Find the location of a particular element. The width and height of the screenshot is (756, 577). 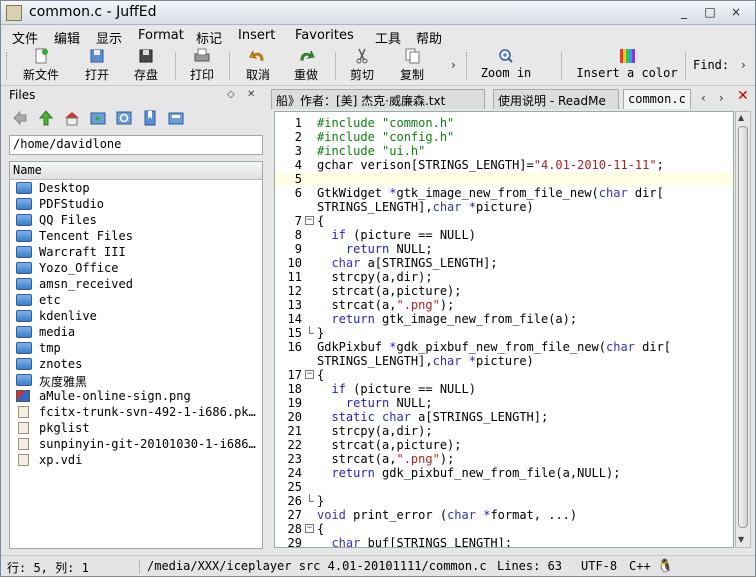

open-button: 打开 is located at coordinates (97, 66).